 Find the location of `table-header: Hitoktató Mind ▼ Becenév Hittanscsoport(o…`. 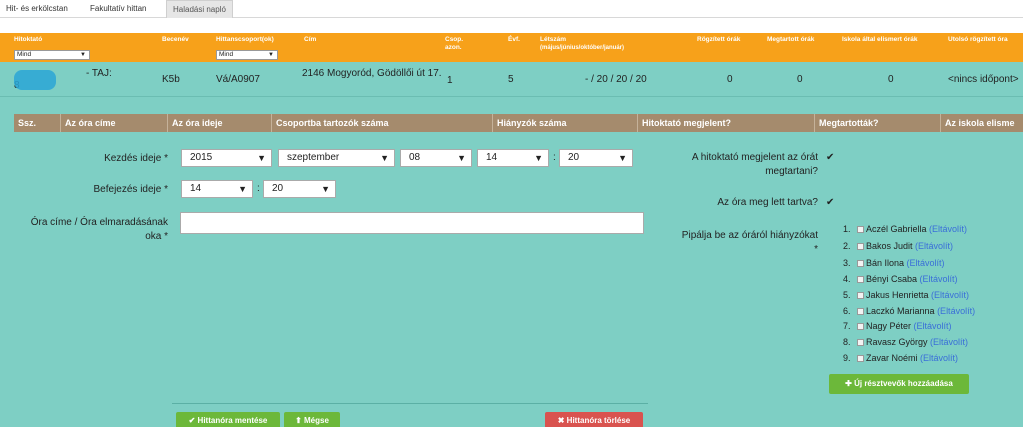

table-header: Hitoktató Mind ▼ Becenév Hittanscsoport(o… is located at coordinates (511, 47).